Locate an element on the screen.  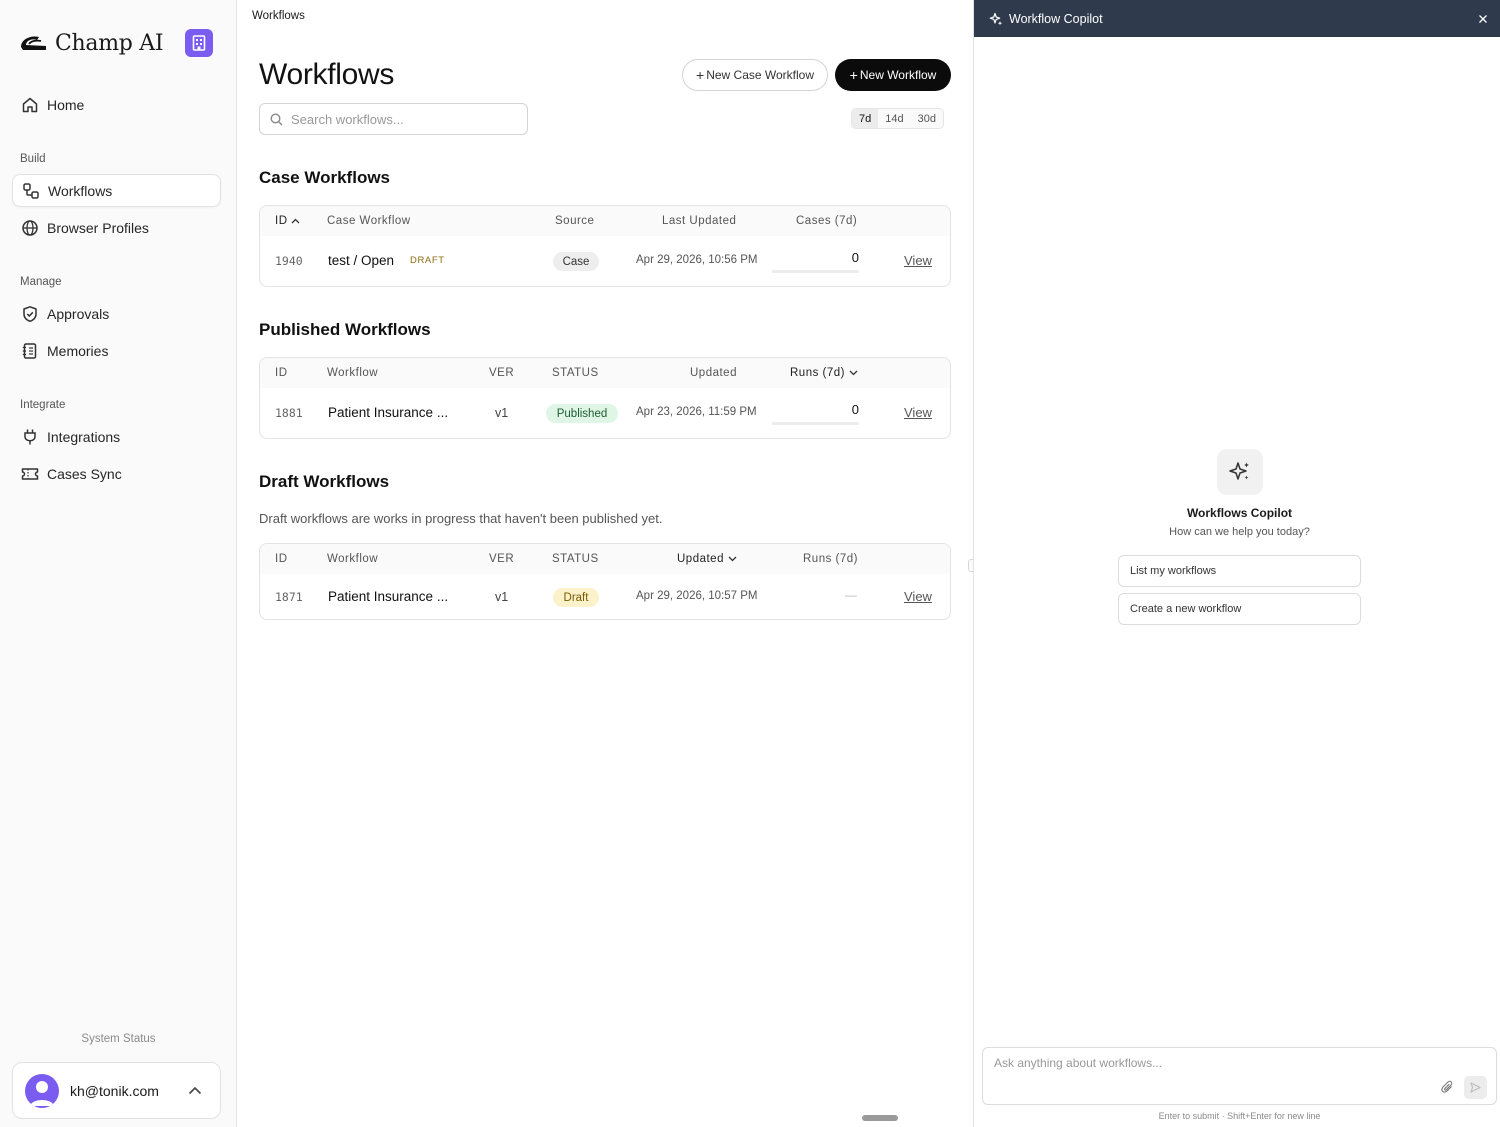
new-workflow-button: + New Workflow is located at coordinates (893, 75).